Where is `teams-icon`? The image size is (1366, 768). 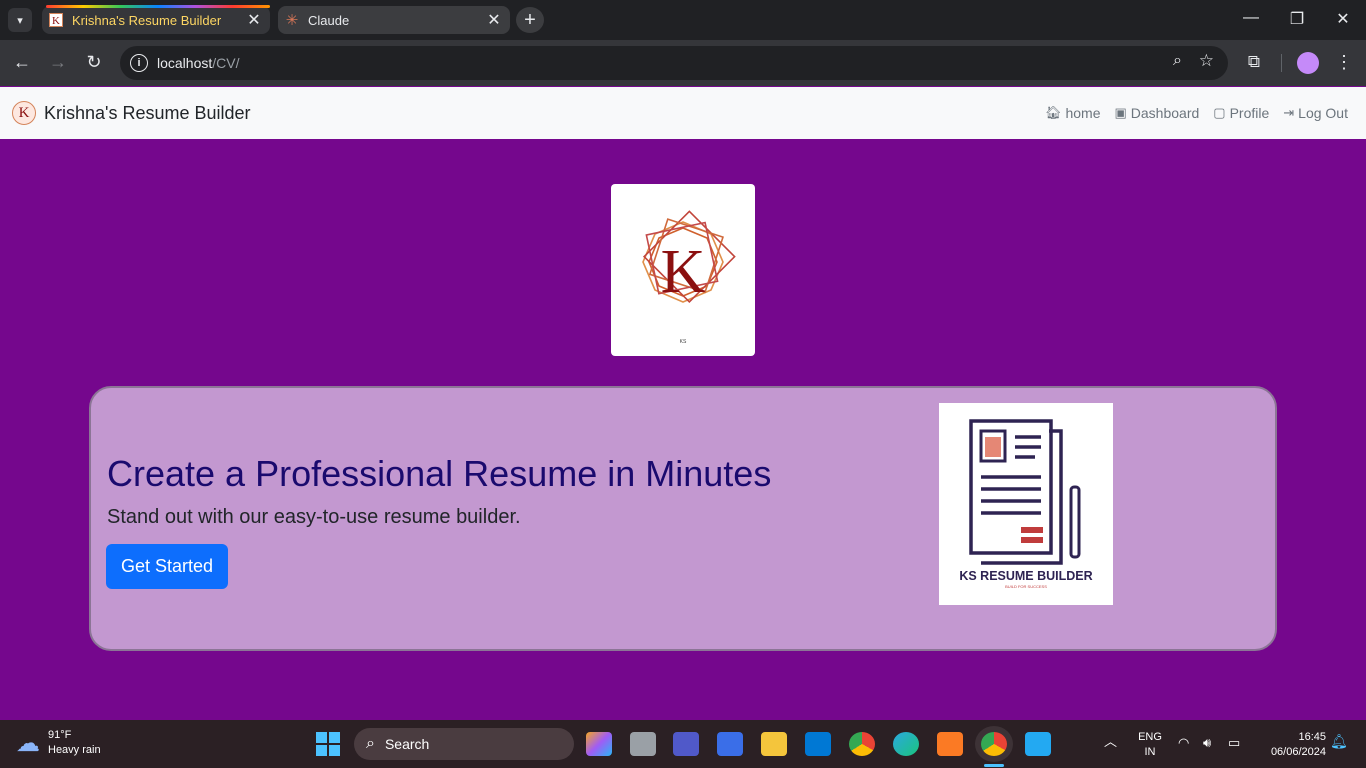 teams-icon is located at coordinates (686, 744).